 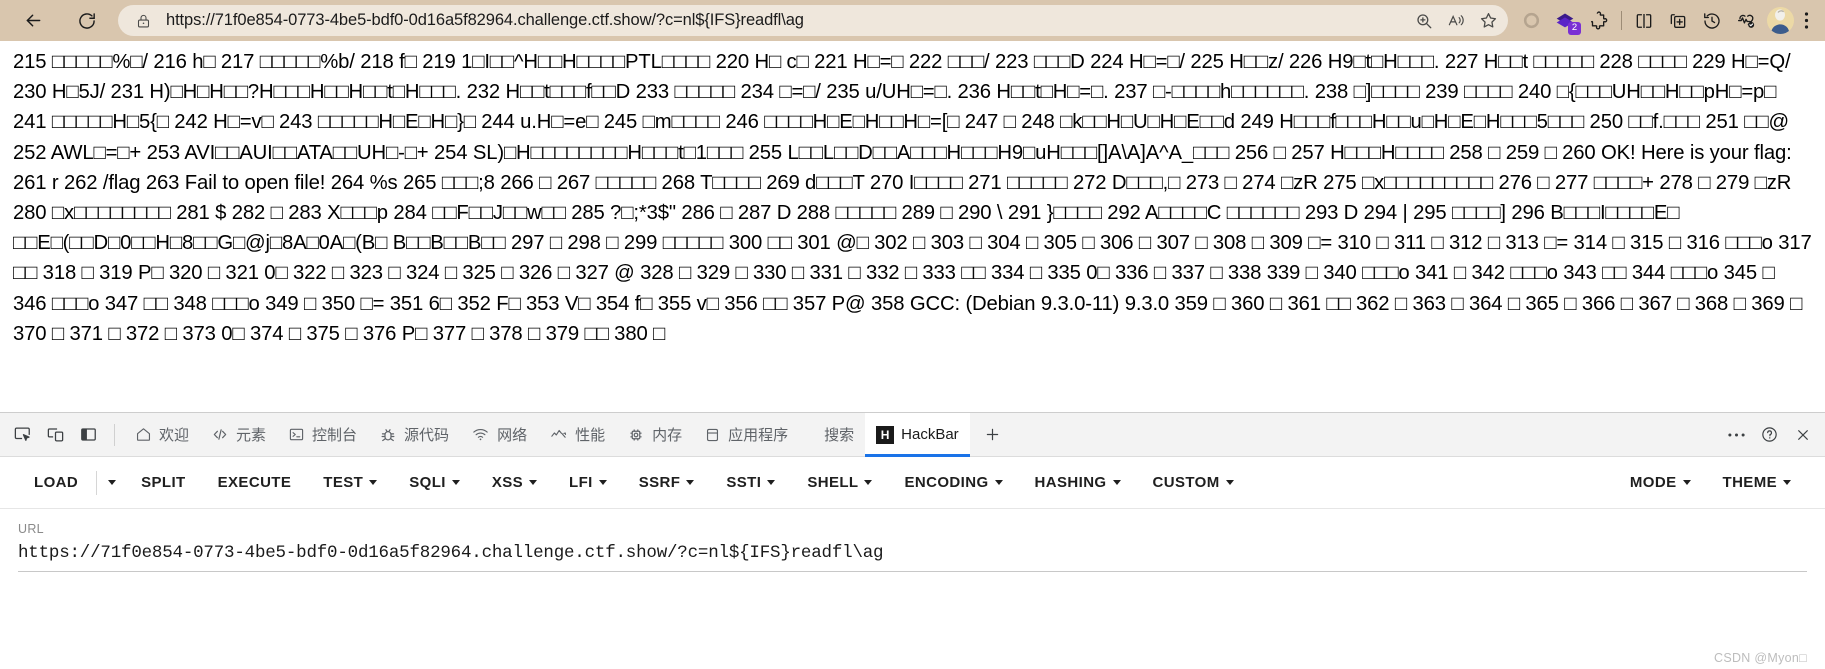 I want to click on hackbar-hashing-button: HASHING, so click(x=1078, y=483).